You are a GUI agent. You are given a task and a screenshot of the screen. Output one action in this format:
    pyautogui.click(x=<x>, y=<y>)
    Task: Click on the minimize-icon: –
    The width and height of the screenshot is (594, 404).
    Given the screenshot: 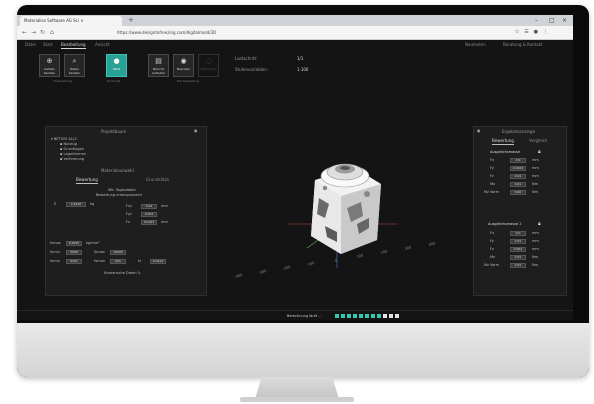 What is the action you would take?
    pyautogui.click(x=536, y=20)
    